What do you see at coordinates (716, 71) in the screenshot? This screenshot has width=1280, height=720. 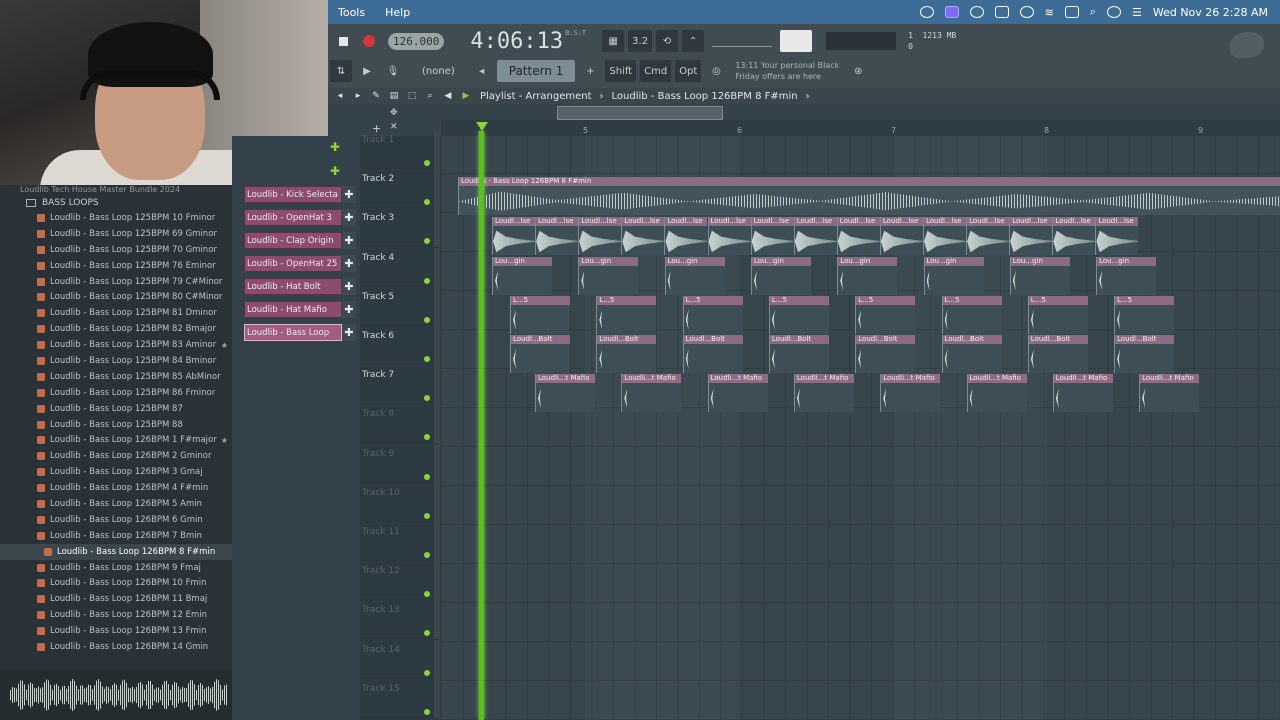 I see `news-icon: ◎` at bounding box center [716, 71].